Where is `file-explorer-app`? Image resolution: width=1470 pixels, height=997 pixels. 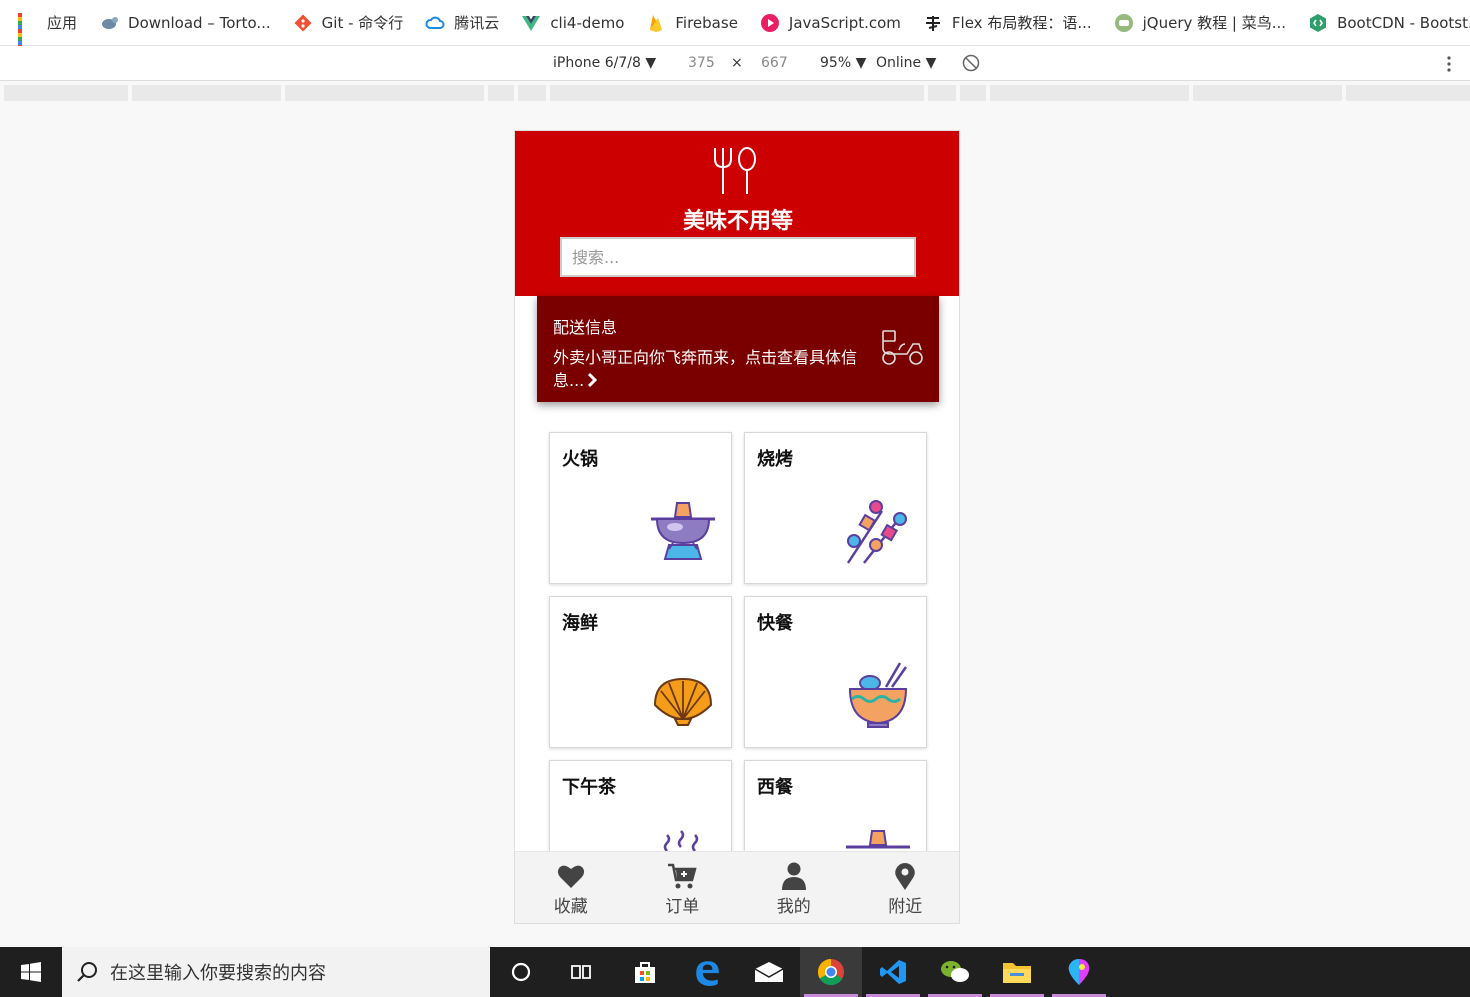 file-explorer-app is located at coordinates (1017, 972).